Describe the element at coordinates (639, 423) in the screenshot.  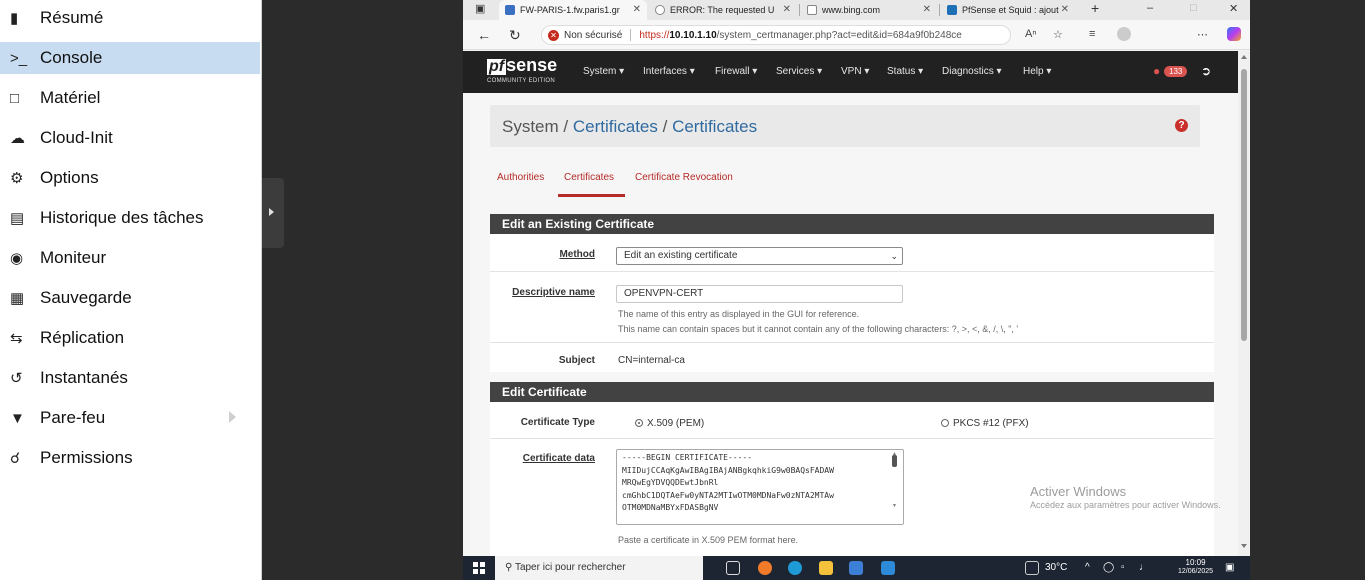
I see `radio-selected-icon` at that location.